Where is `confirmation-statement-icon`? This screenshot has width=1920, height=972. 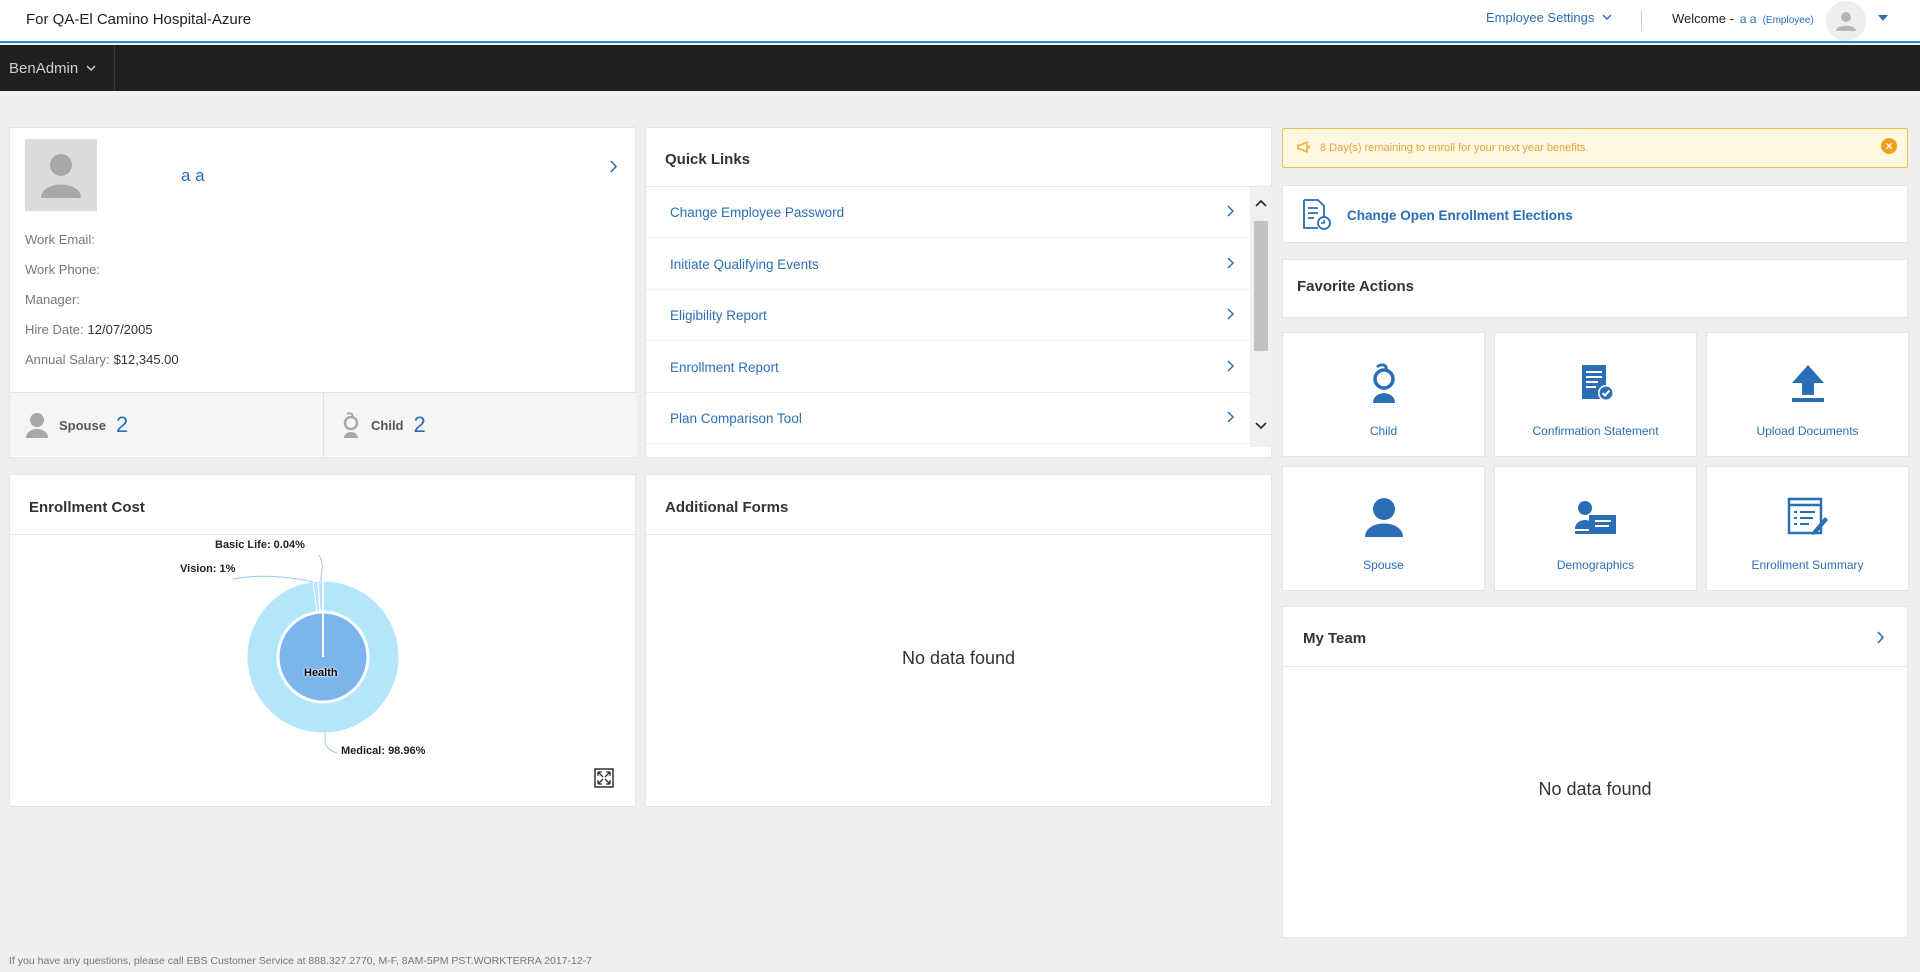
confirmation-statement-icon is located at coordinates (1595, 383).